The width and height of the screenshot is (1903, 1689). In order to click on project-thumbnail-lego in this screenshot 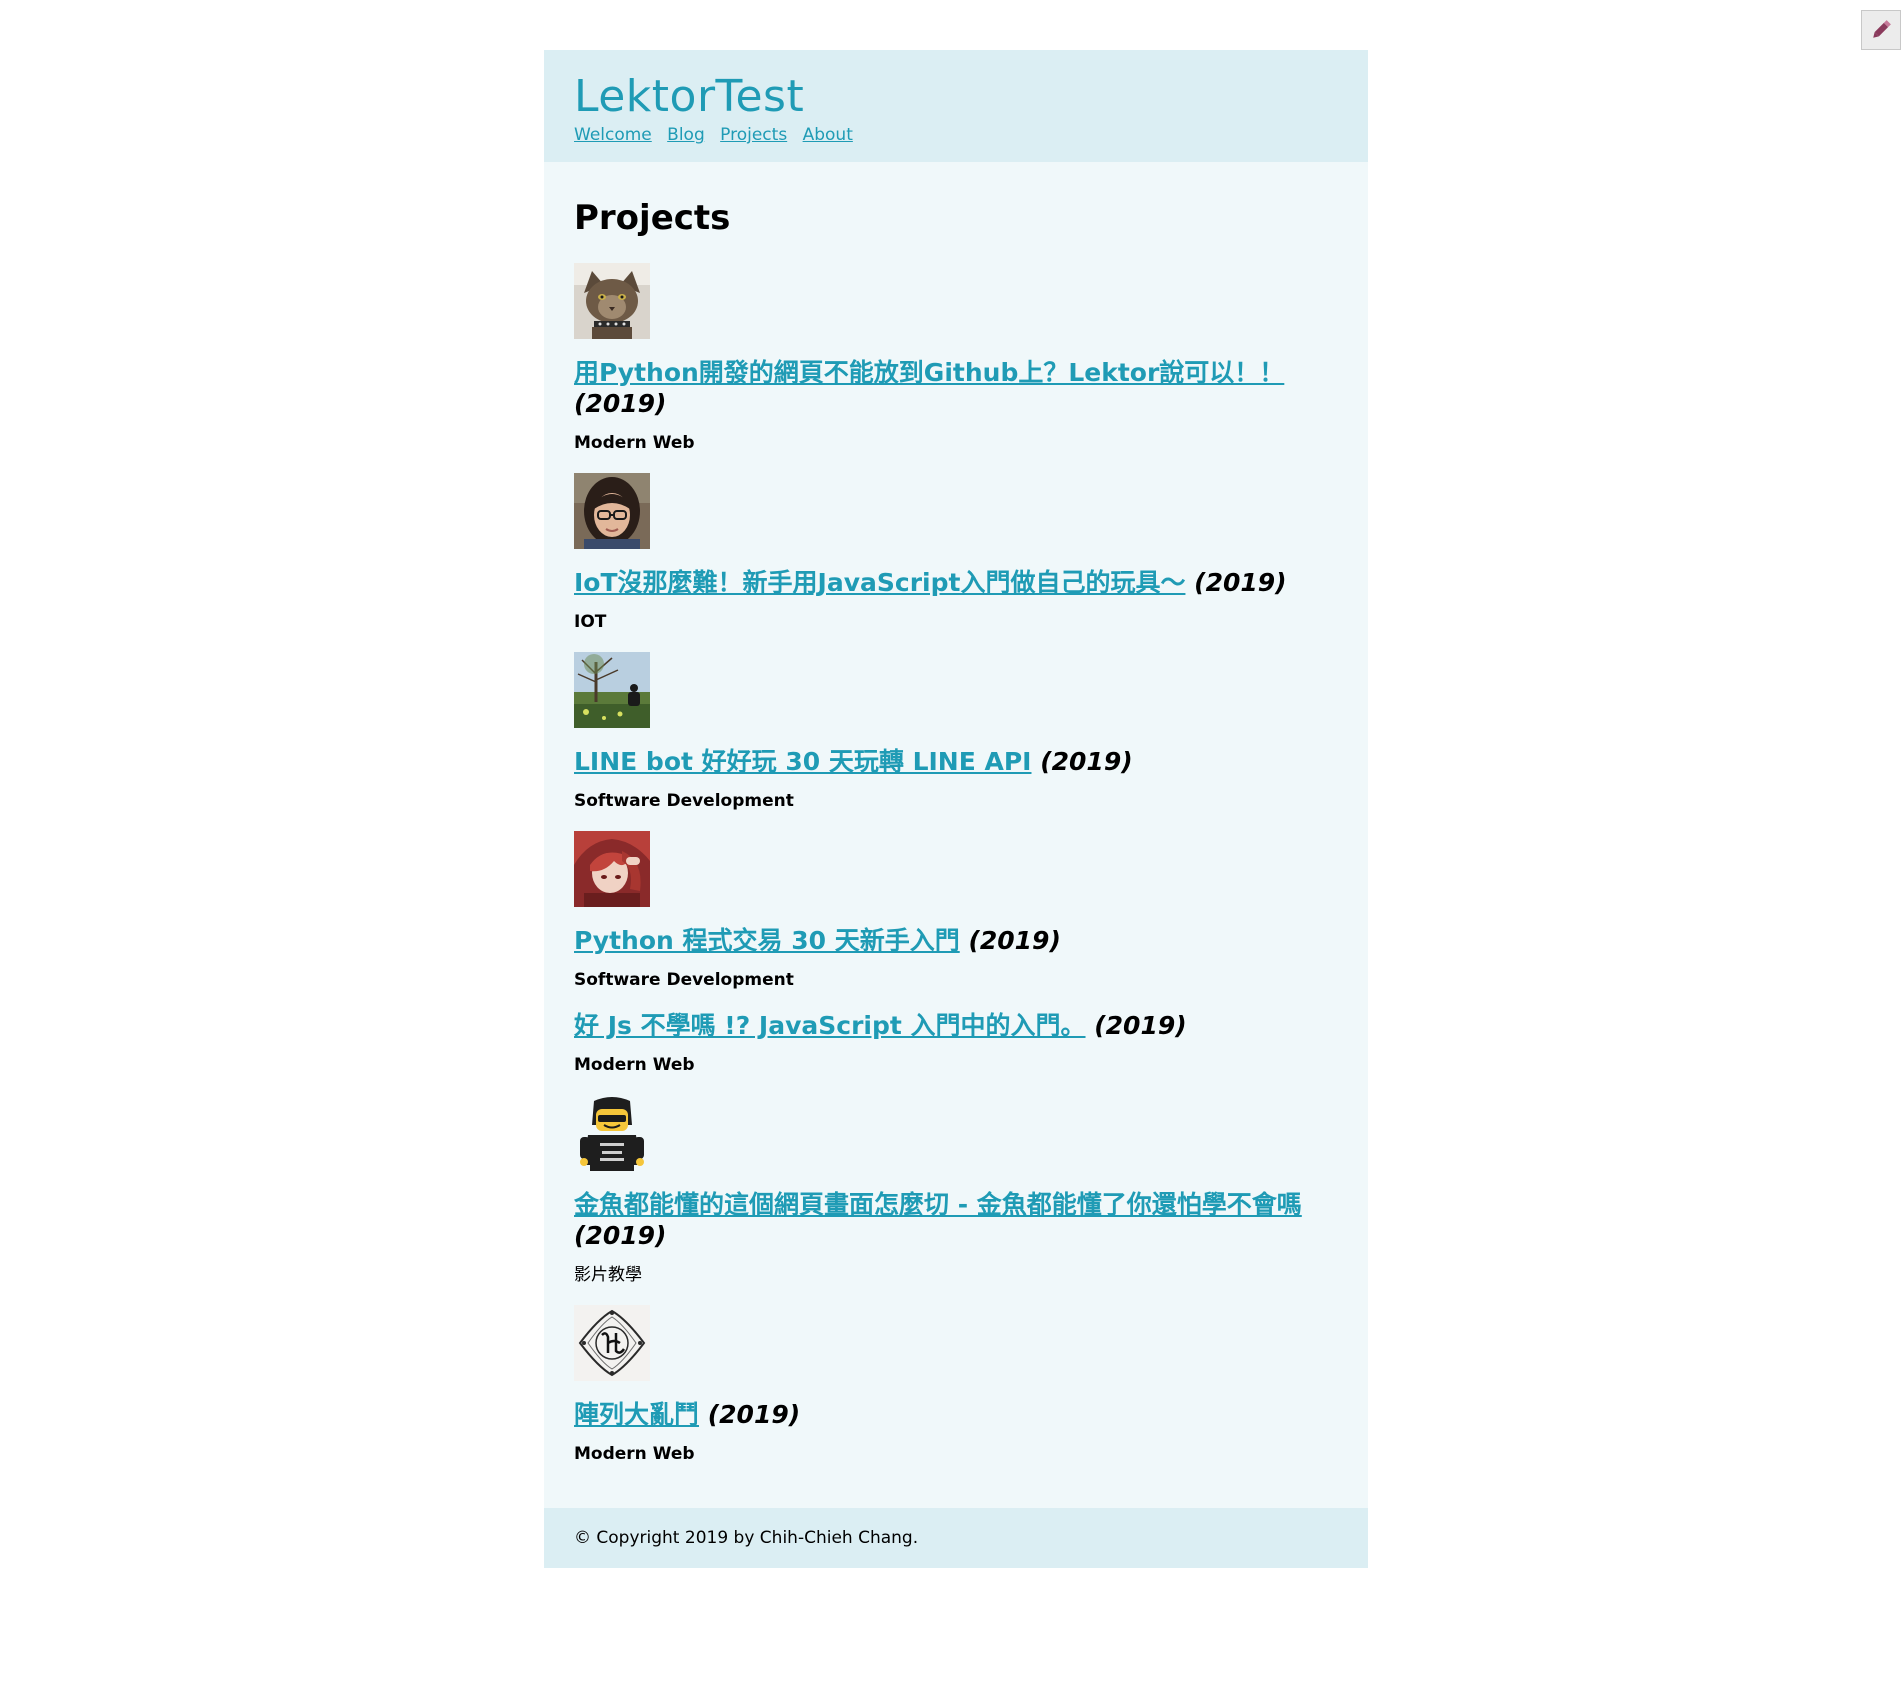, I will do `click(612, 1133)`.